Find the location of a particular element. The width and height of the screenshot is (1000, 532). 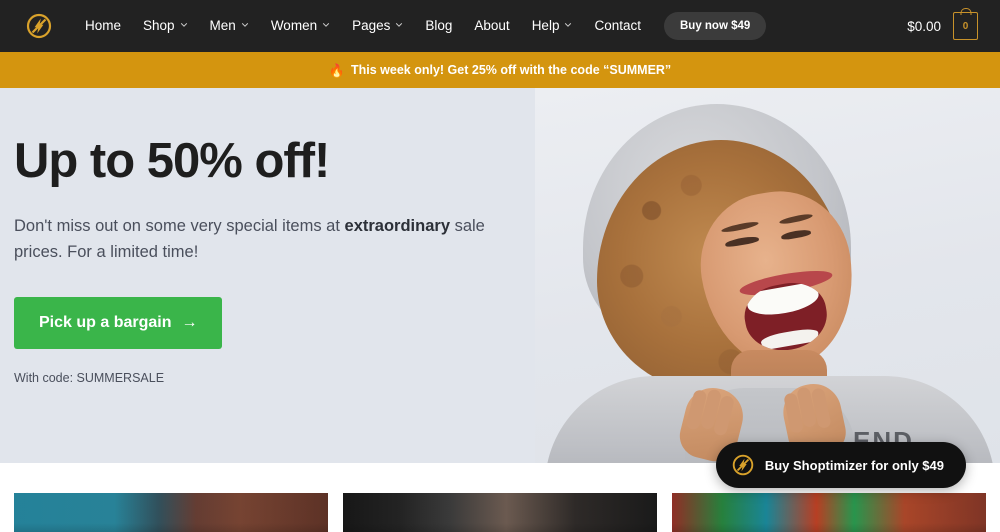

hero-subtitle-strong: extraordinary is located at coordinates (397, 225).